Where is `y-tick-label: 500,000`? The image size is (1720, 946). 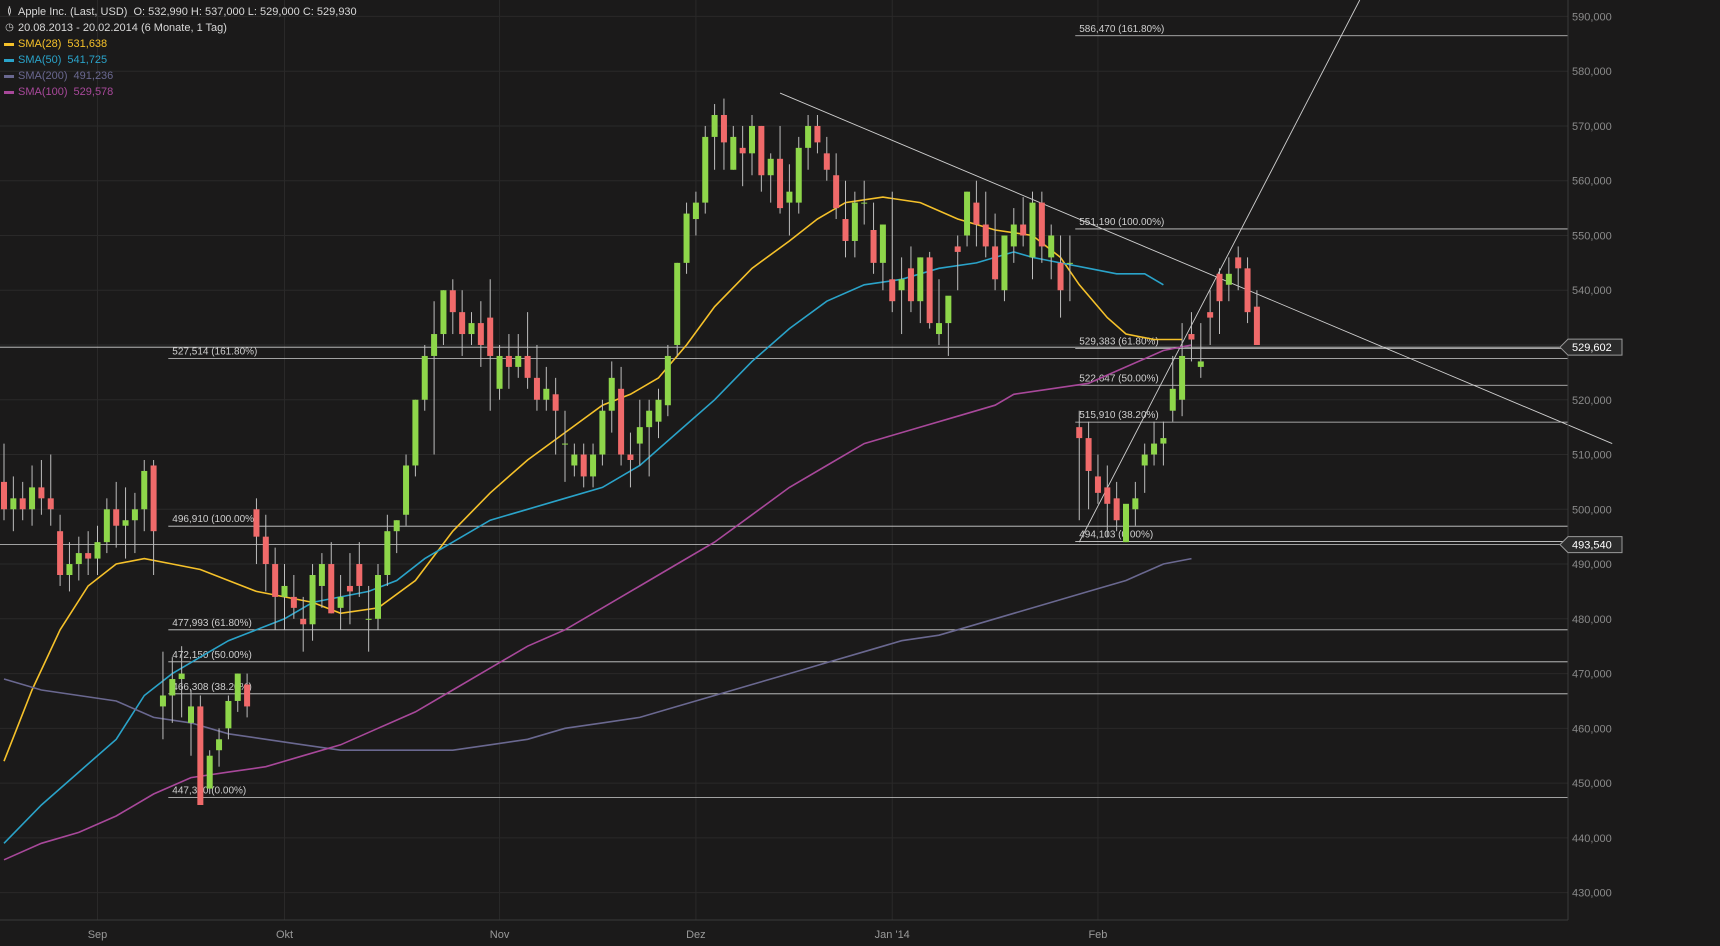
y-tick-label: 500,000 is located at coordinates (1592, 510).